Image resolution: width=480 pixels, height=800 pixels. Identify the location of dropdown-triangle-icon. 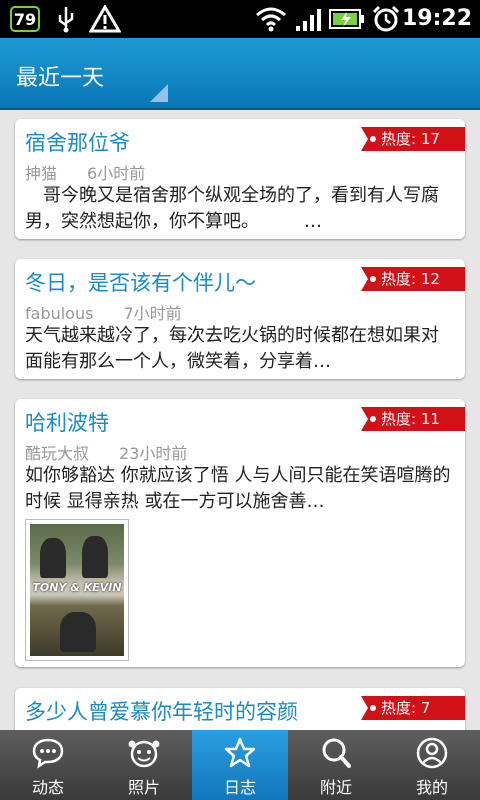
(159, 93).